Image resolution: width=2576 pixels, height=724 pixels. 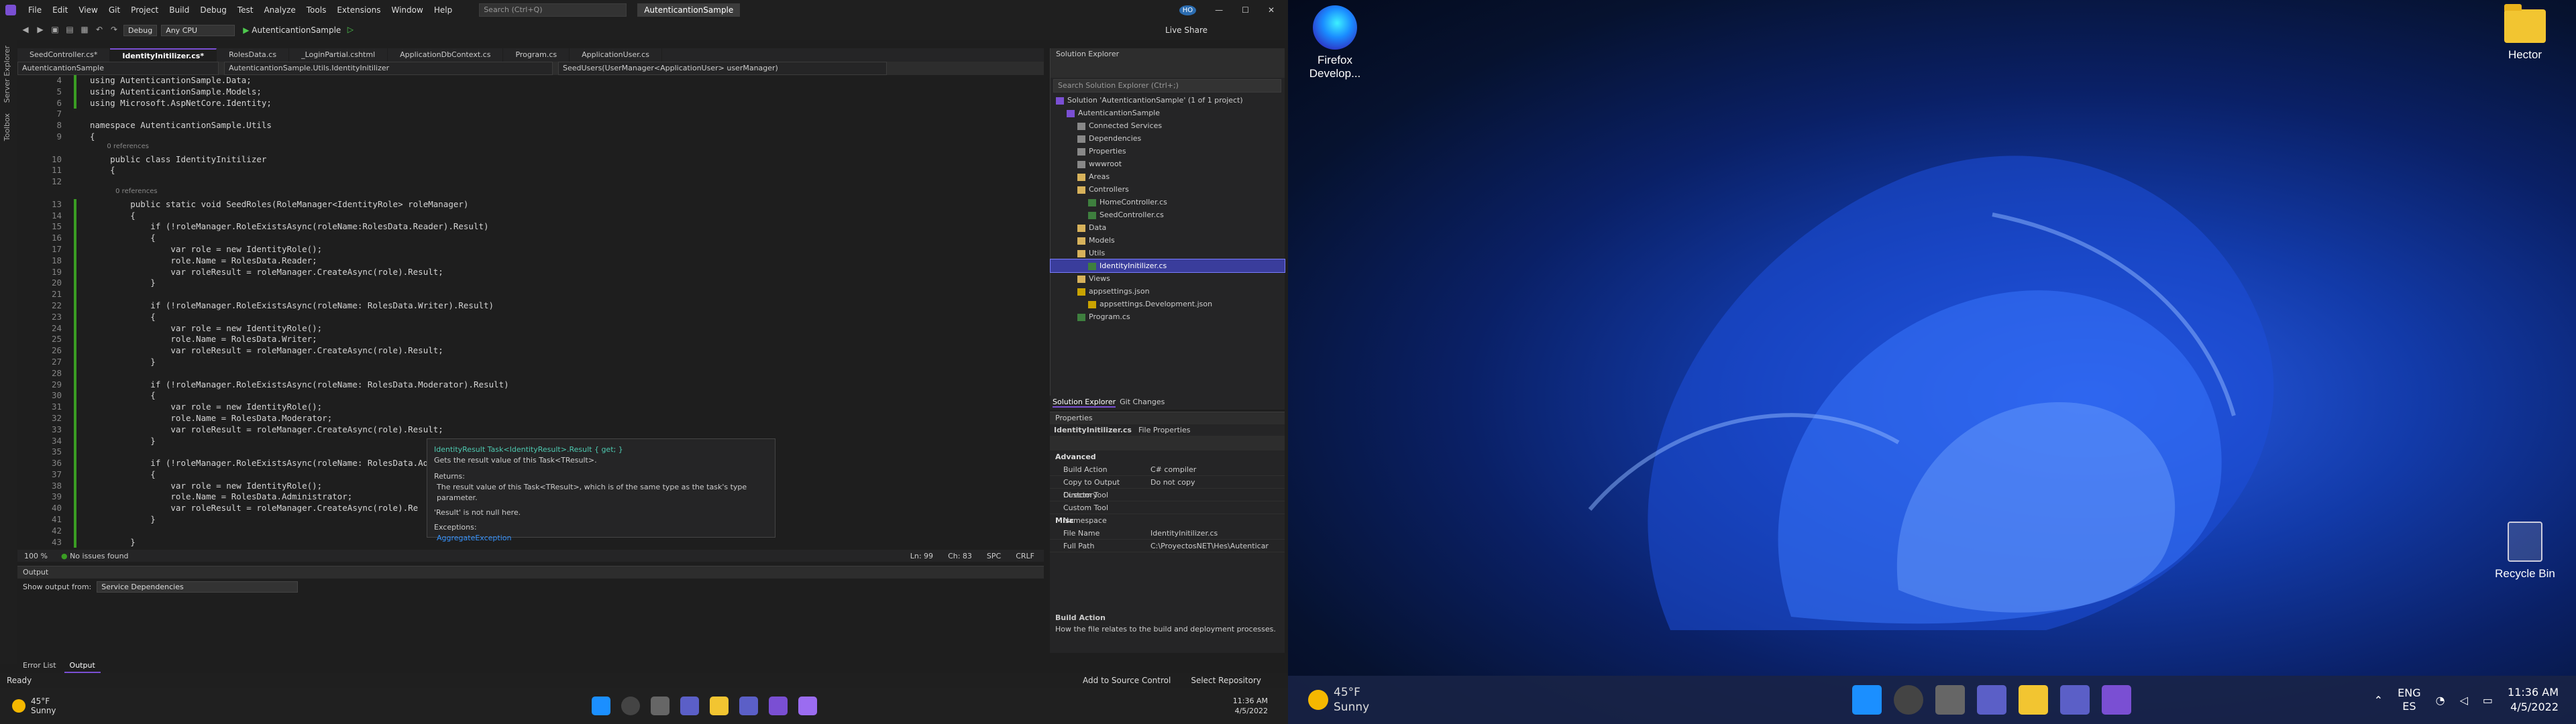 I want to click on tree-item: appsettings.json, so click(x=1168, y=291).